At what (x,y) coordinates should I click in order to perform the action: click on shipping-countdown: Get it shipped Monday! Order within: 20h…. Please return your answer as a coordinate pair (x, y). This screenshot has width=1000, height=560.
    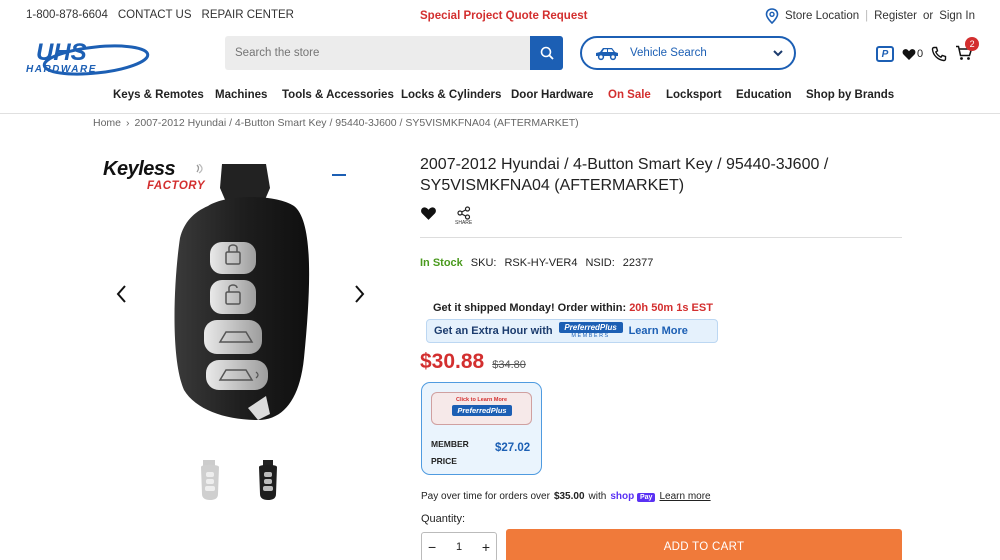
    Looking at the image, I should click on (573, 308).